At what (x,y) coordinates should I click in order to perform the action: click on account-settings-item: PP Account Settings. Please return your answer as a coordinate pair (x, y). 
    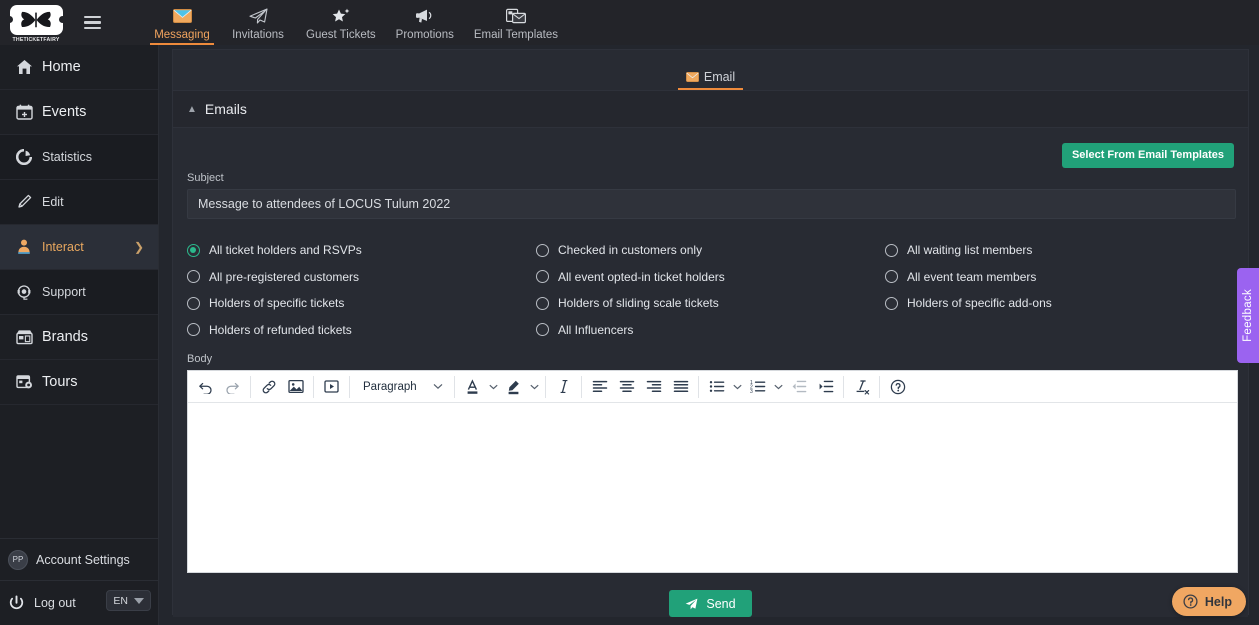
    Looking at the image, I should click on (79, 559).